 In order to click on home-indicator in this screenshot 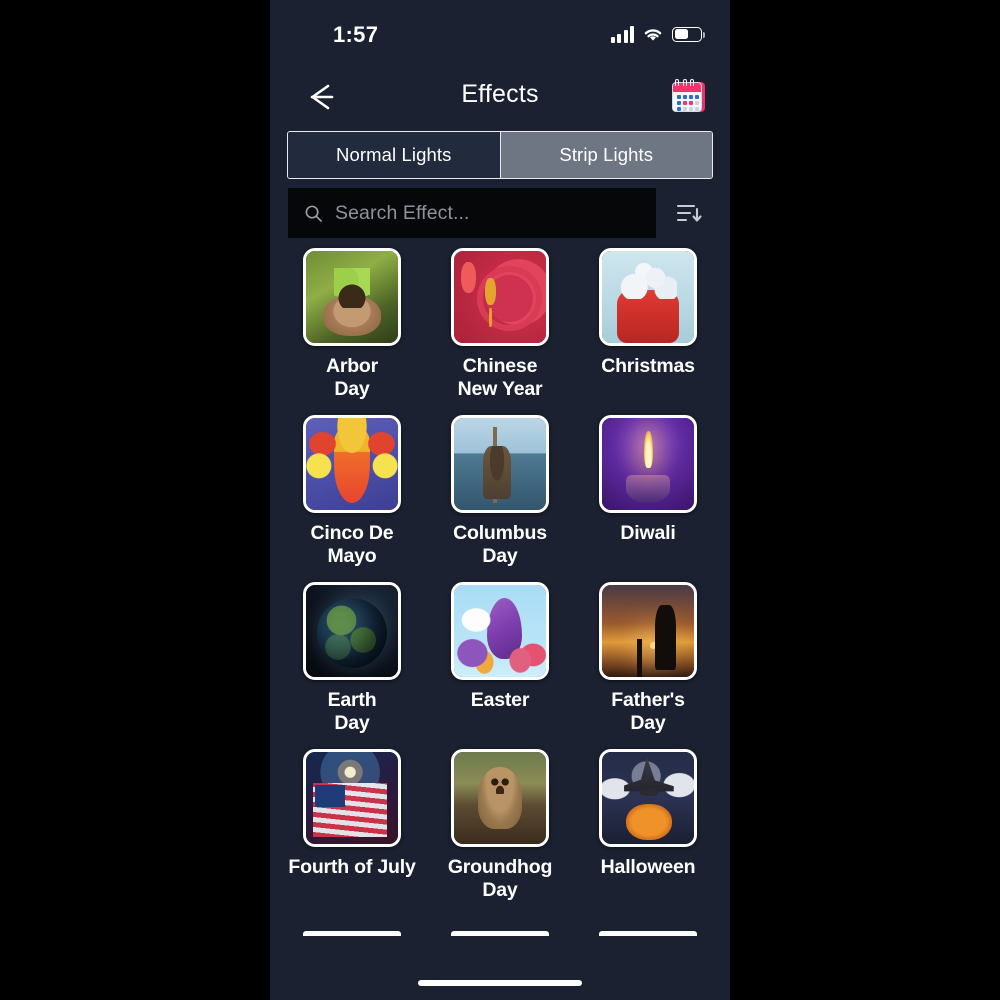, I will do `click(500, 983)`.